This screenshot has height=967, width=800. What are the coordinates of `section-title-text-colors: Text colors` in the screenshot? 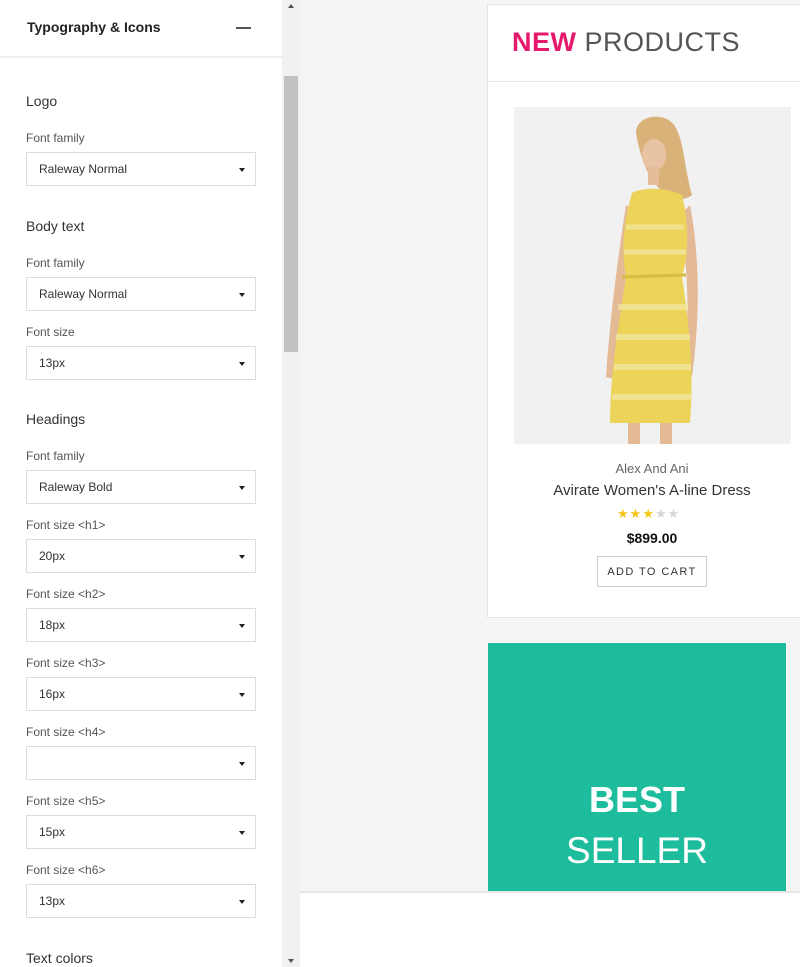 It's located at (59, 958).